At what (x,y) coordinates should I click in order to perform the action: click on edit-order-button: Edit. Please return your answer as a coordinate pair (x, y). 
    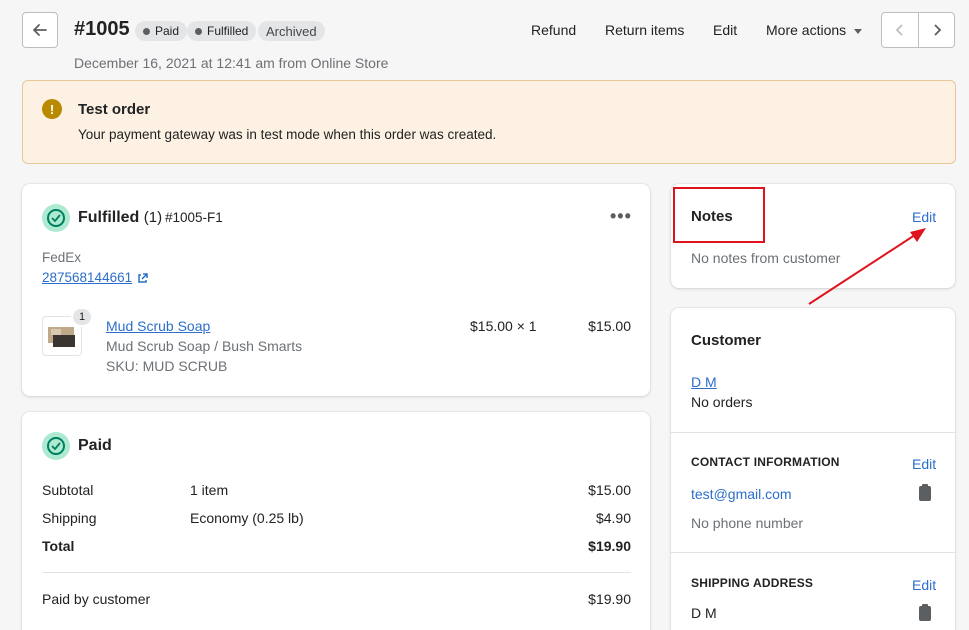
    Looking at the image, I should click on (725, 30).